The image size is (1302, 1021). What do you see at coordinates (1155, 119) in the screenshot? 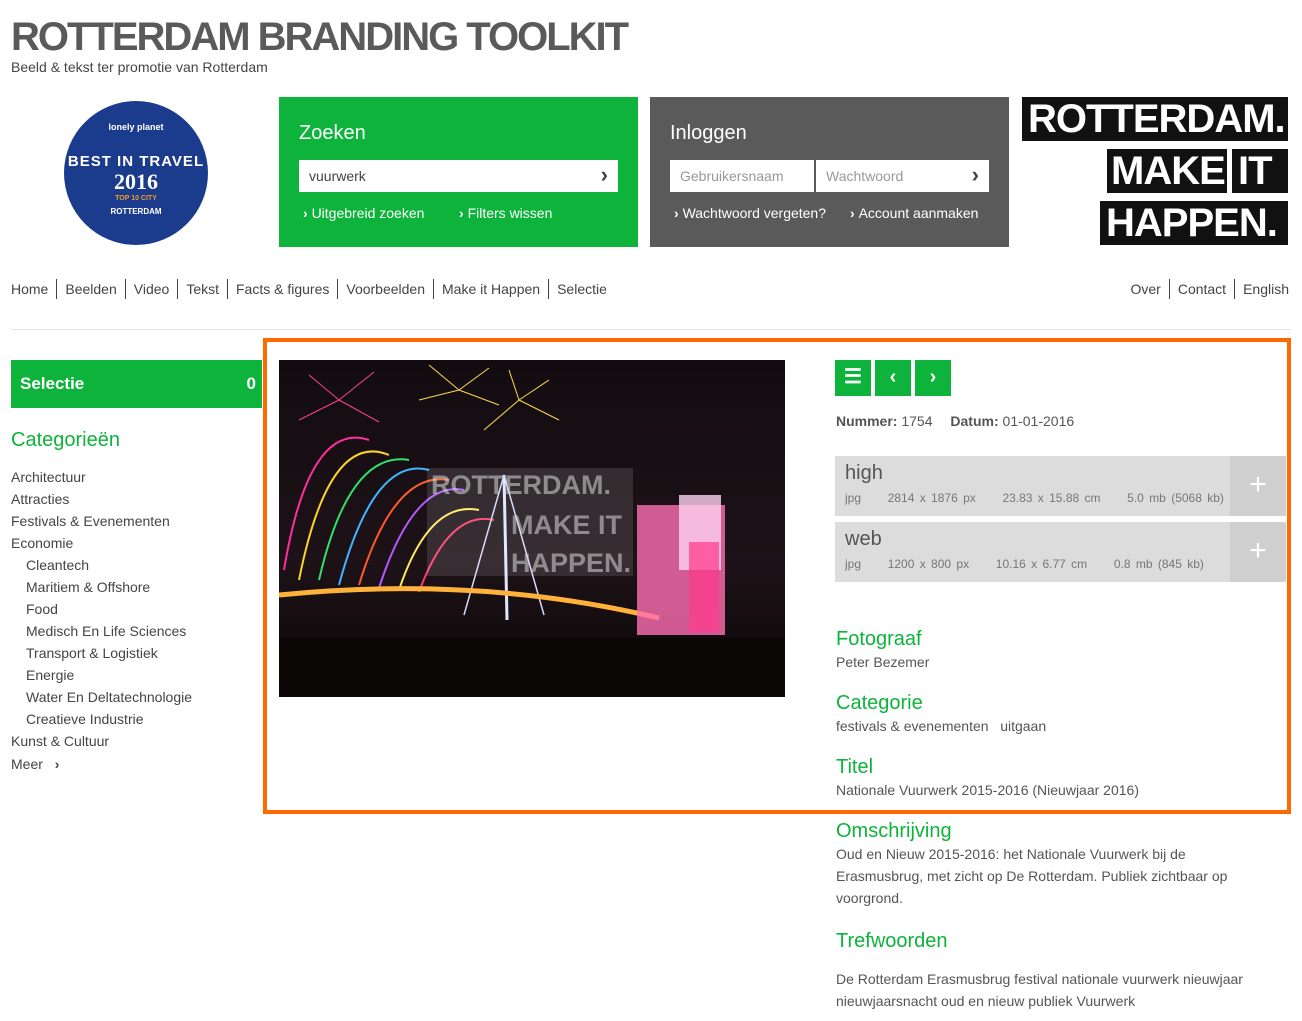
I see `logo-line1: ROTTERDAM.` at bounding box center [1155, 119].